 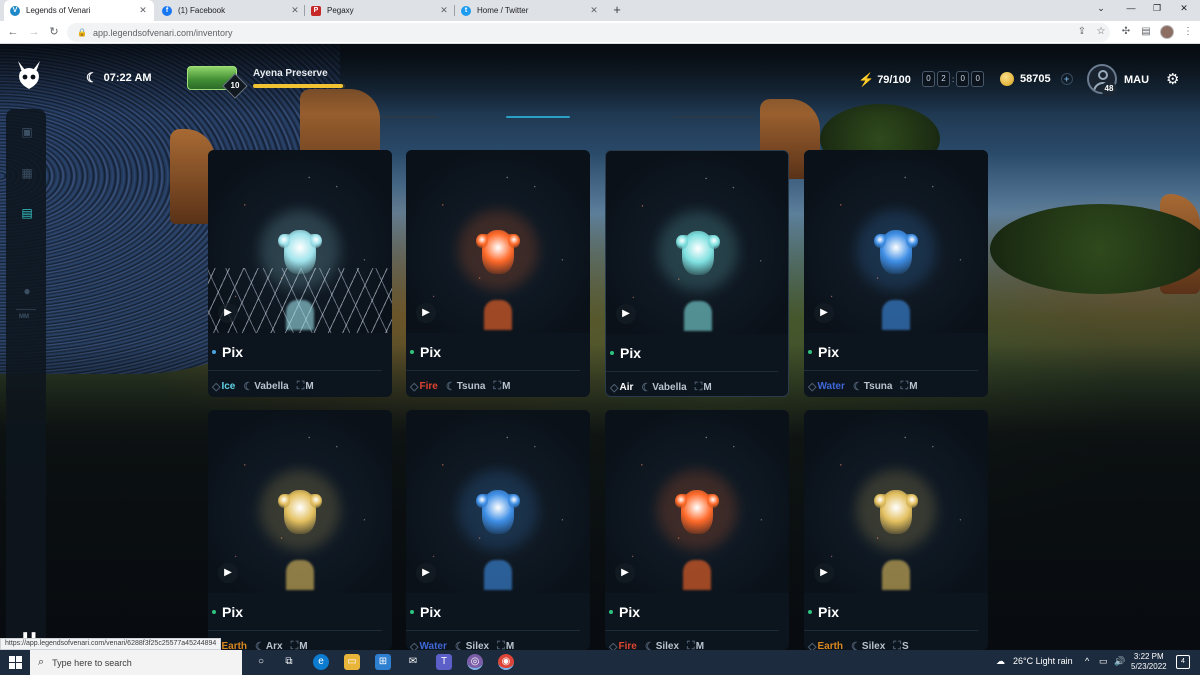 What do you see at coordinates (1131, 8) in the screenshot?
I see `minimize-icon: —` at bounding box center [1131, 8].